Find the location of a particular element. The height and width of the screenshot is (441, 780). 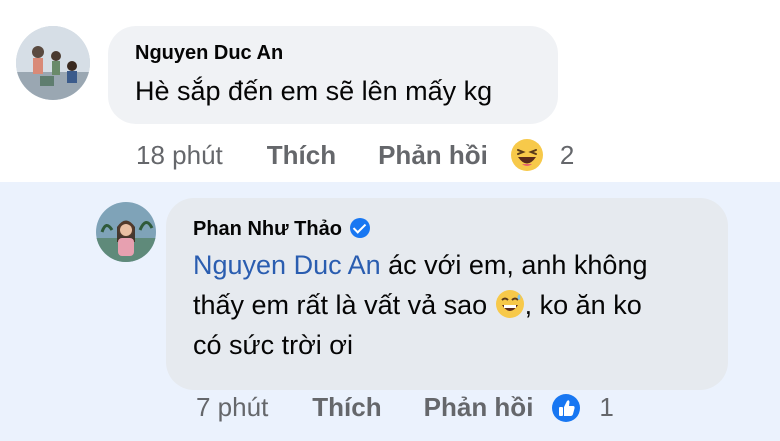

reply-text-segment: thấy em rất là vất vả sao is located at coordinates (344, 305).